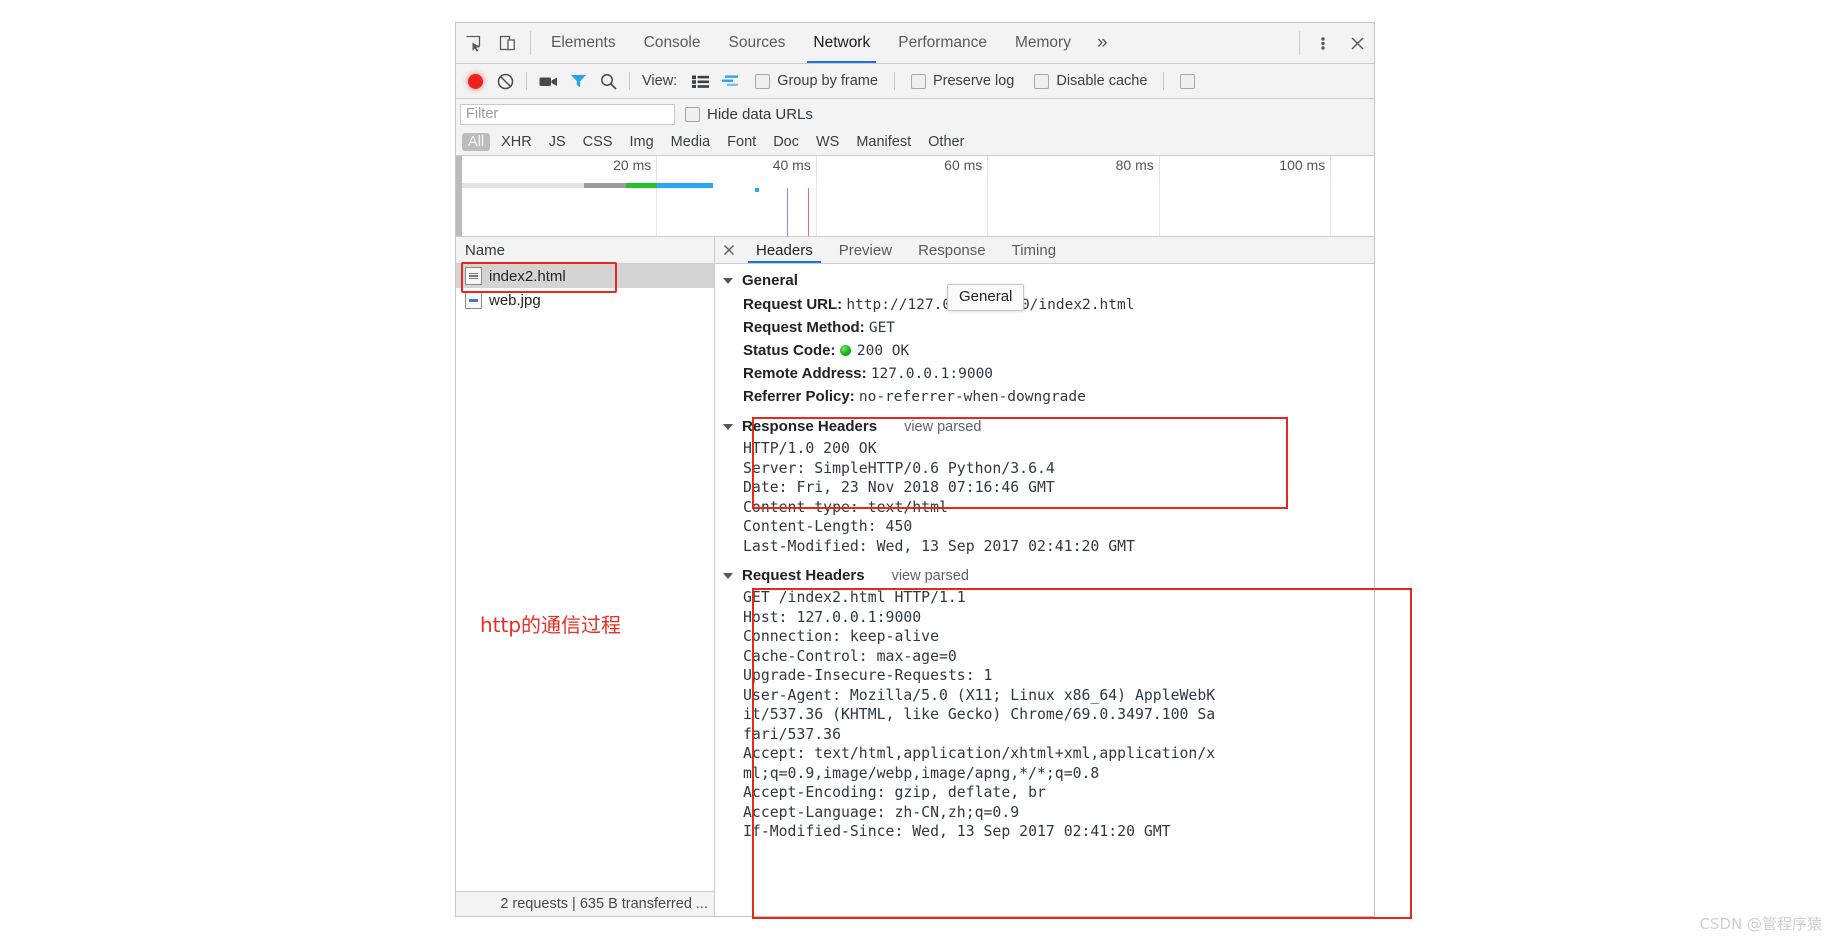 Image resolution: width=1836 pixels, height=942 pixels. What do you see at coordinates (1044, 426) in the screenshot?
I see `section-response-headers-header: Response Headers view parsed` at bounding box center [1044, 426].